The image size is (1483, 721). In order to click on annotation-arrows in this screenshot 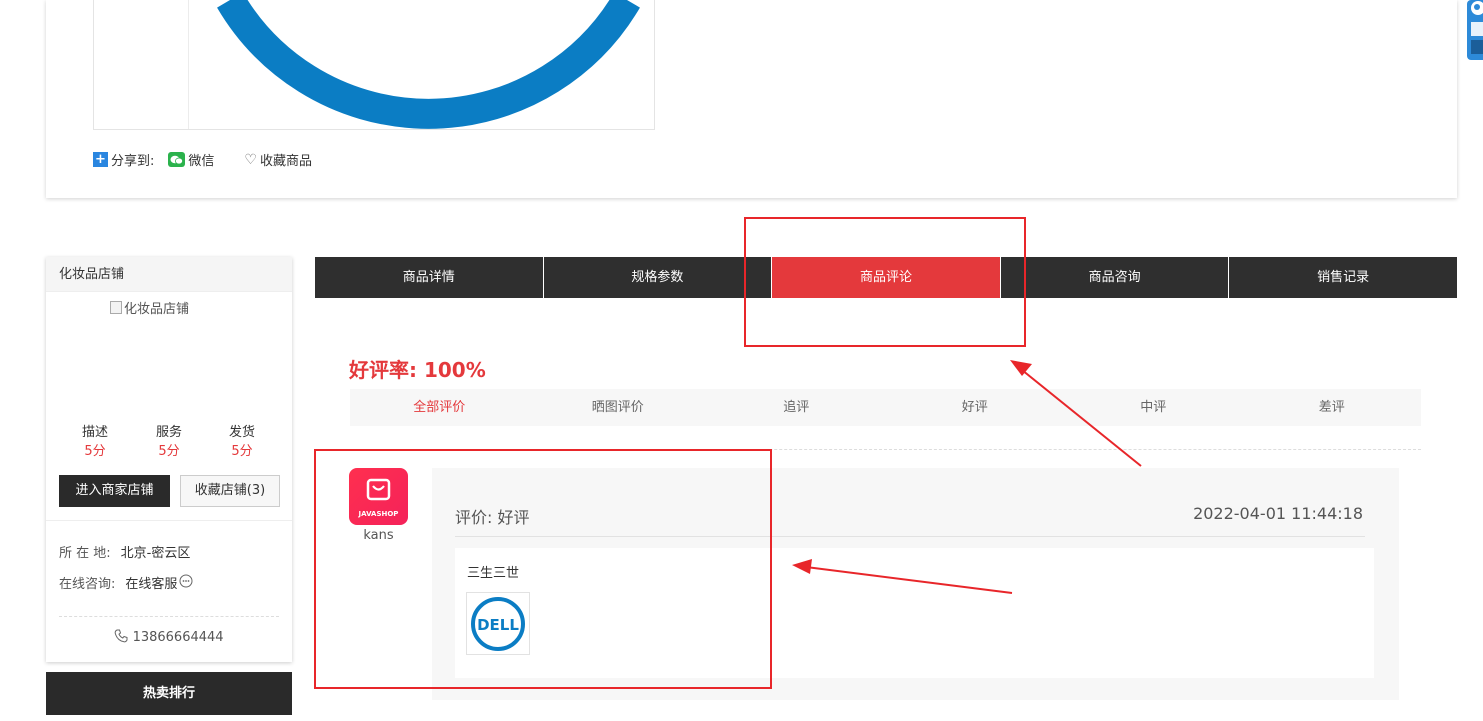, I will do `click(967, 477)`.